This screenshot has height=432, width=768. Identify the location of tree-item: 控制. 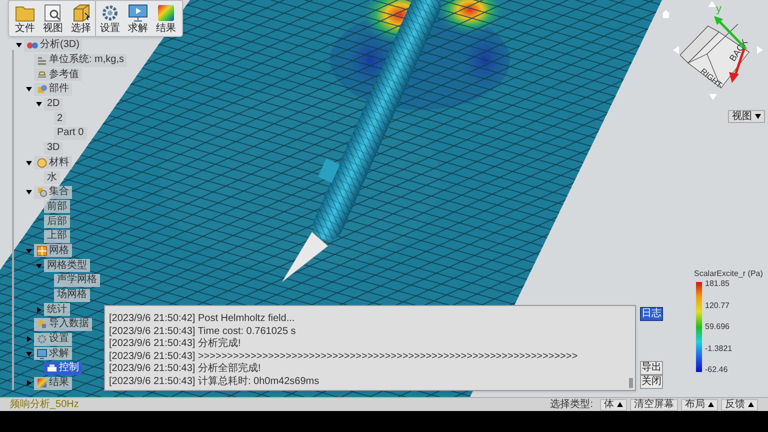
(63, 368).